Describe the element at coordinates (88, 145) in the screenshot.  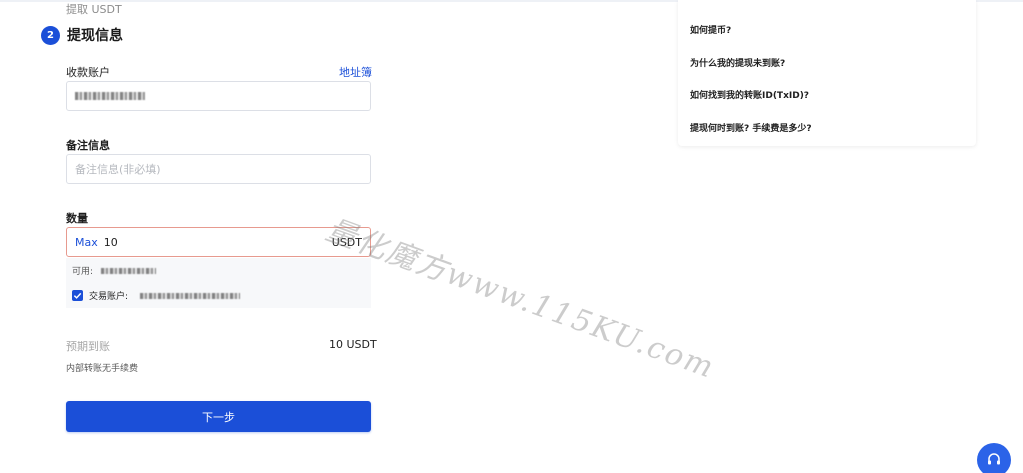
I see `remark-label: 备注信息` at that location.